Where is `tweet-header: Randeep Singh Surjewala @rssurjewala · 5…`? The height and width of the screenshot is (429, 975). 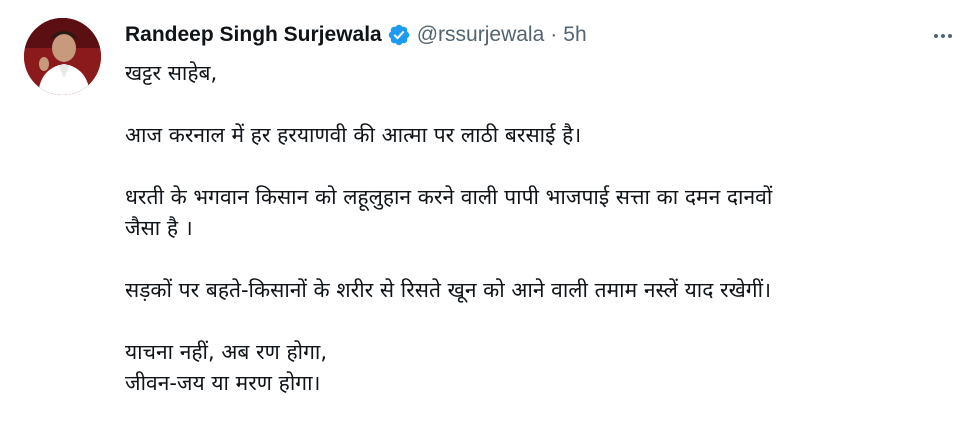 tweet-header: Randeep Singh Surjewala @rssurjewala · 5… is located at coordinates (356, 35).